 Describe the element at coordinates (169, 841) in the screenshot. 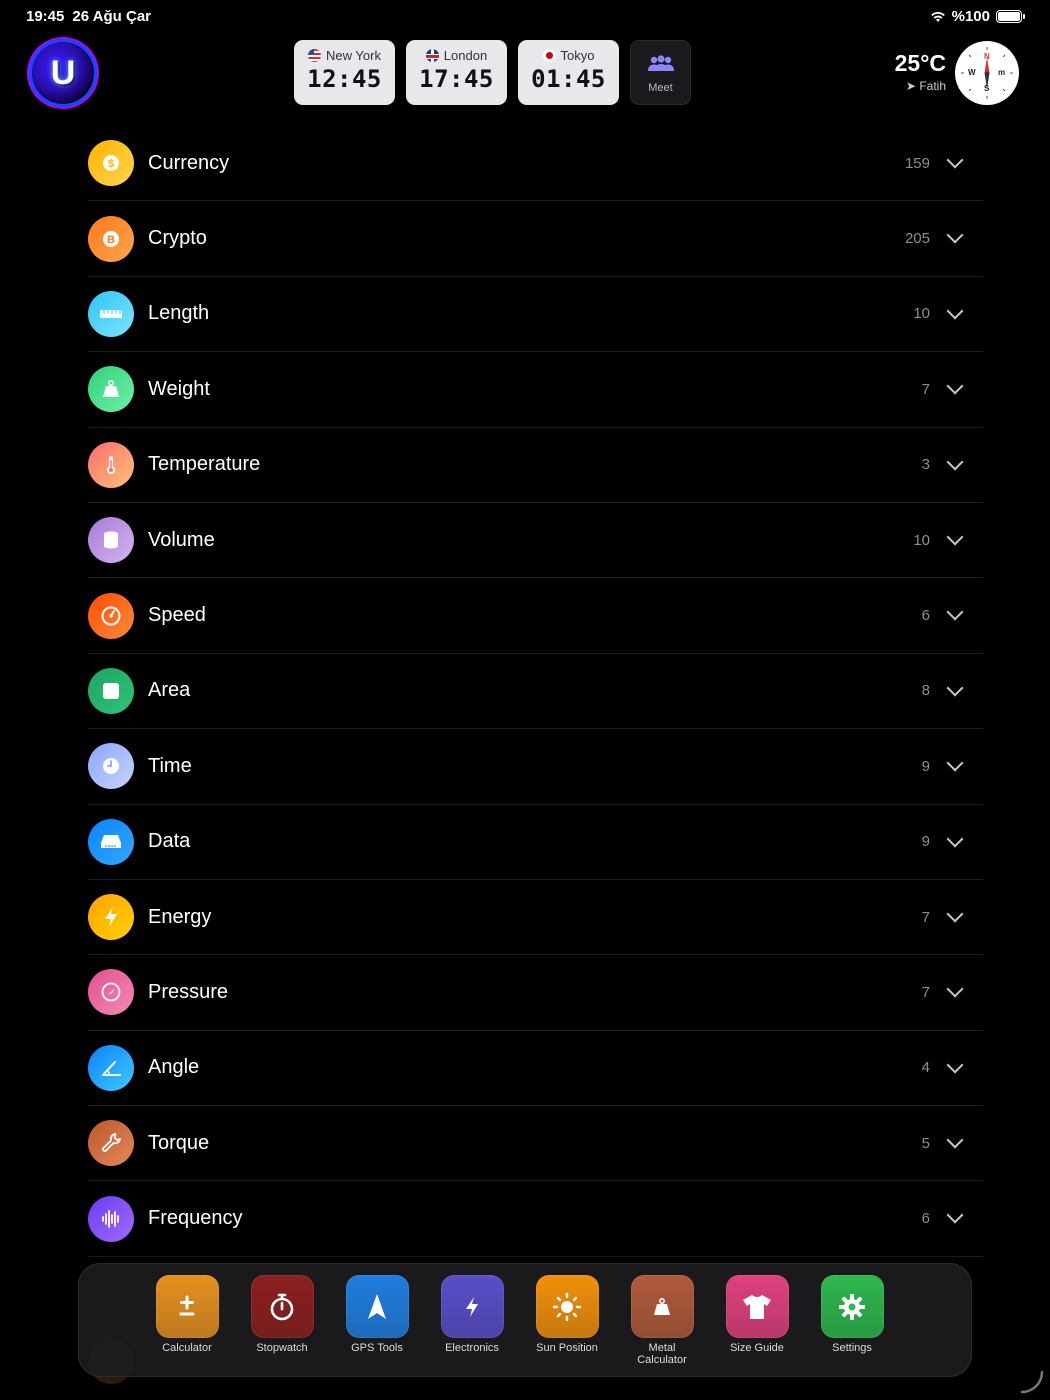

I see `category-label: Data` at that location.